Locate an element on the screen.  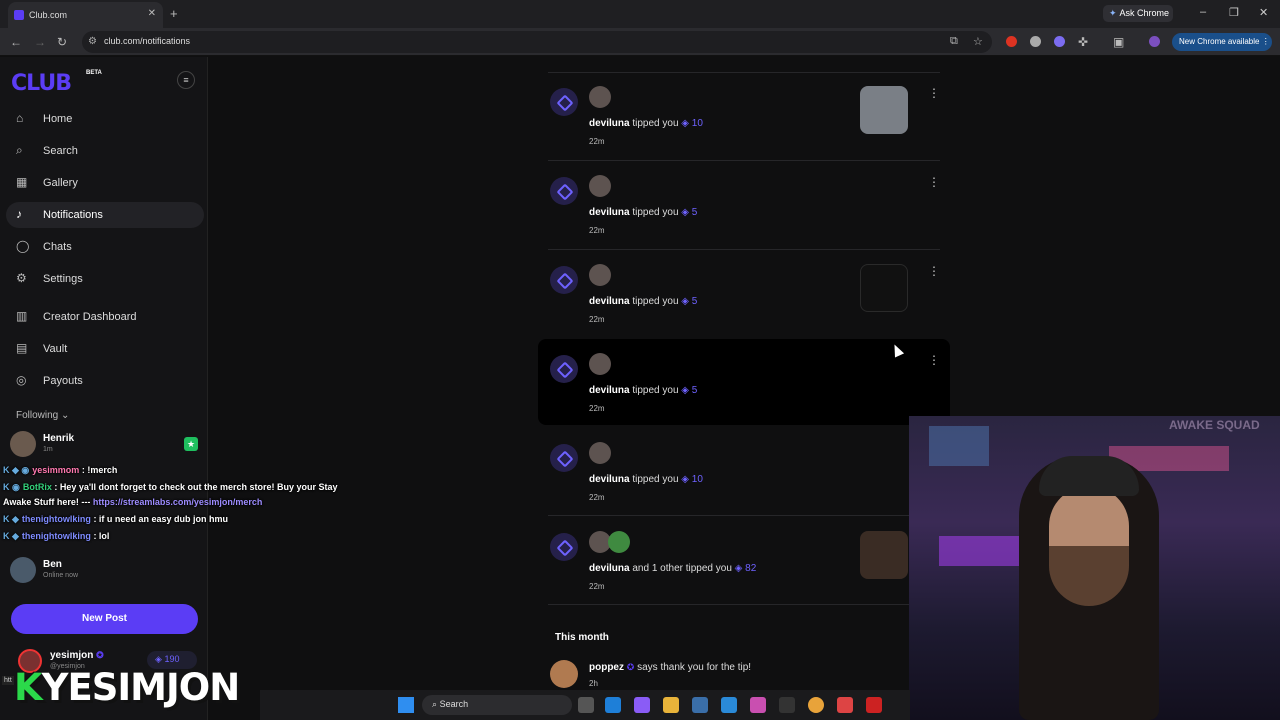
wall-sign: AWAKE SQUAD is located at coordinates (1214, 425).